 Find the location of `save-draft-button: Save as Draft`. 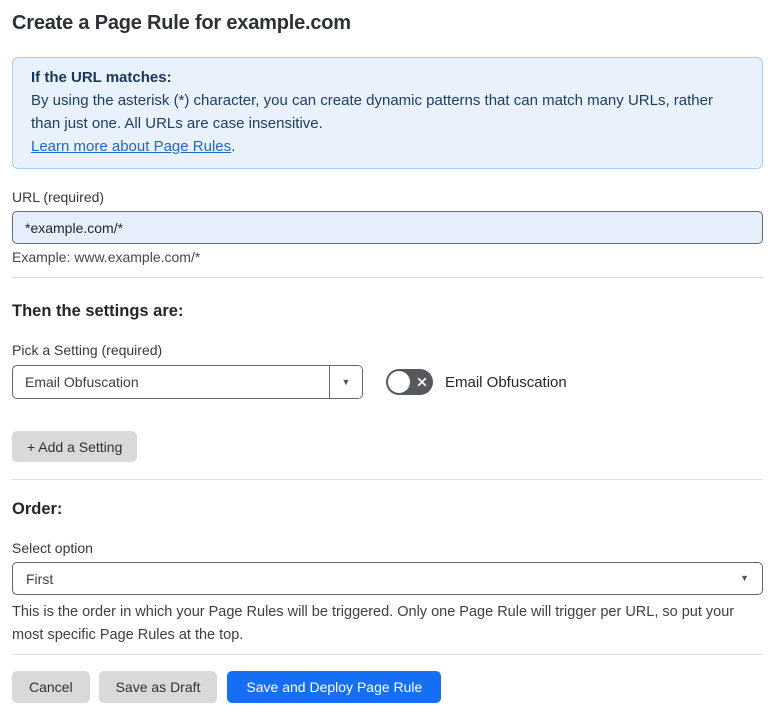

save-draft-button: Save as Draft is located at coordinates (158, 687).